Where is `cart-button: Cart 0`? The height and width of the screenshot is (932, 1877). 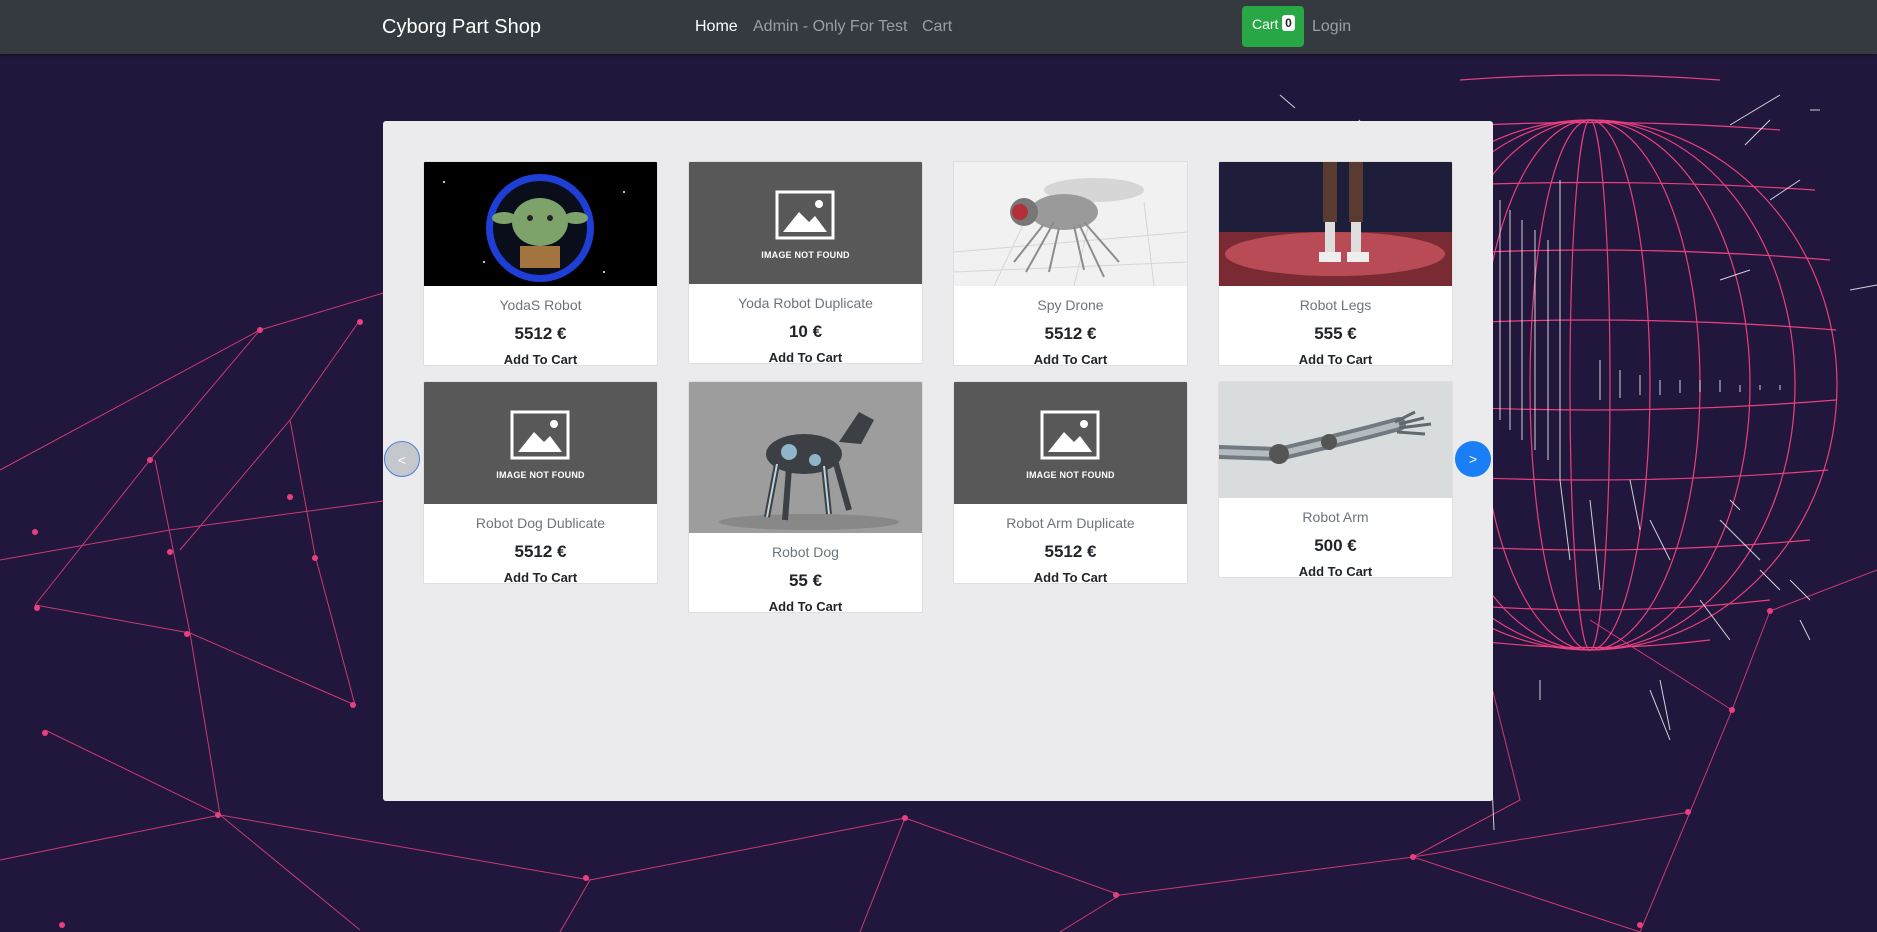 cart-button: Cart 0 is located at coordinates (1273, 26).